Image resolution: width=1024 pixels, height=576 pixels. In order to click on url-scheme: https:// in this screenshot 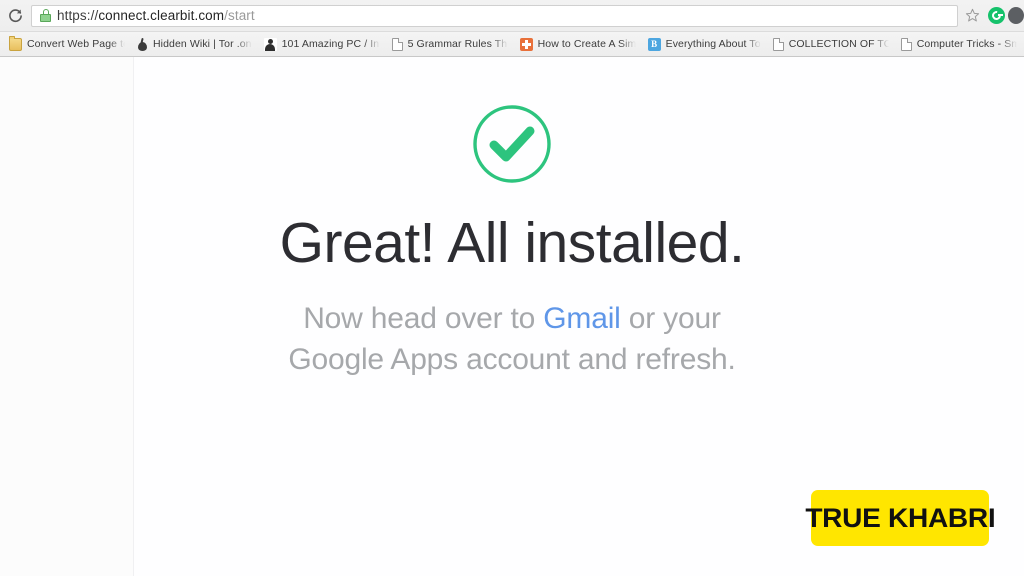, I will do `click(78, 15)`.